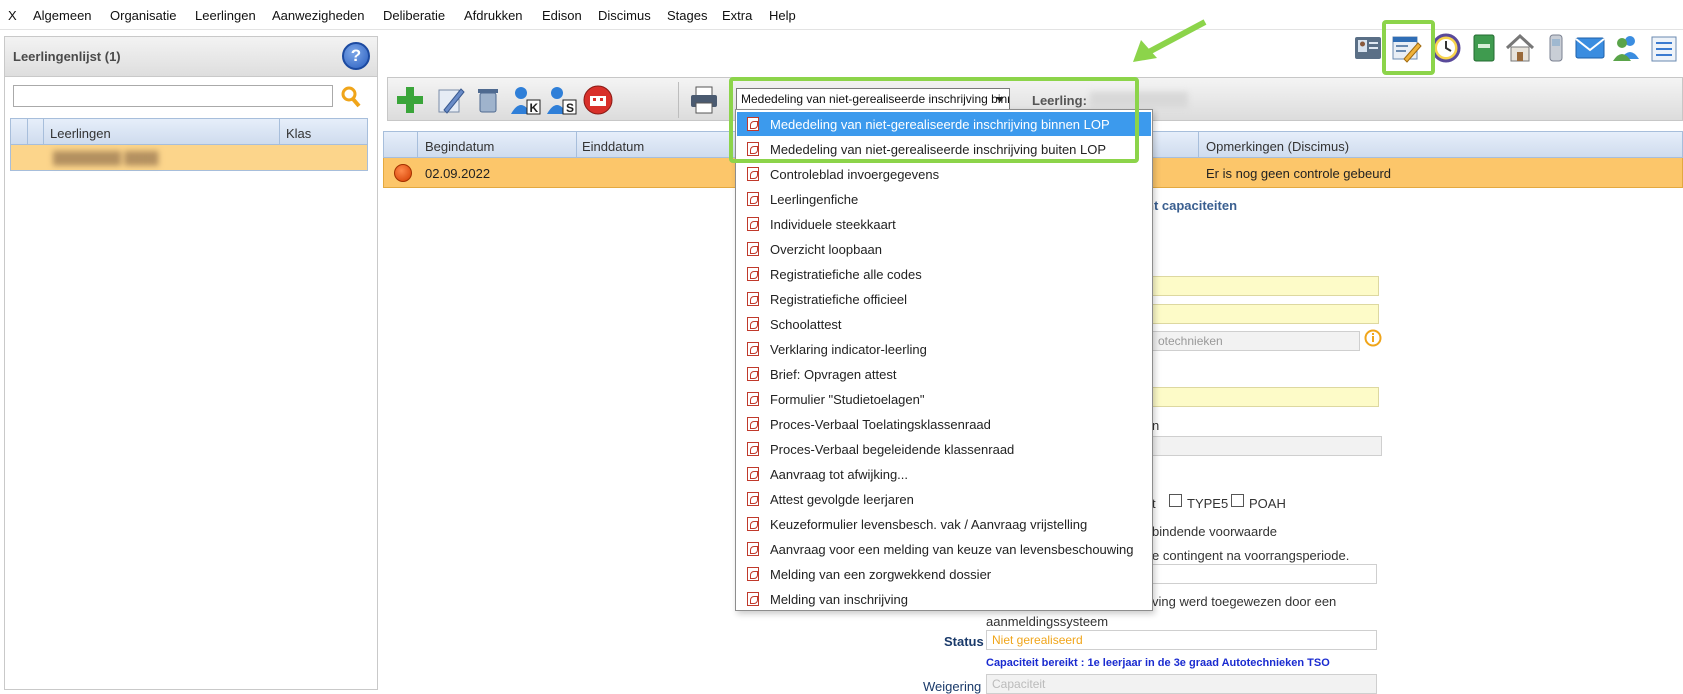 The image size is (1683, 694). What do you see at coordinates (459, 146) in the screenshot?
I see `column-begindatum: Begindatum` at bounding box center [459, 146].